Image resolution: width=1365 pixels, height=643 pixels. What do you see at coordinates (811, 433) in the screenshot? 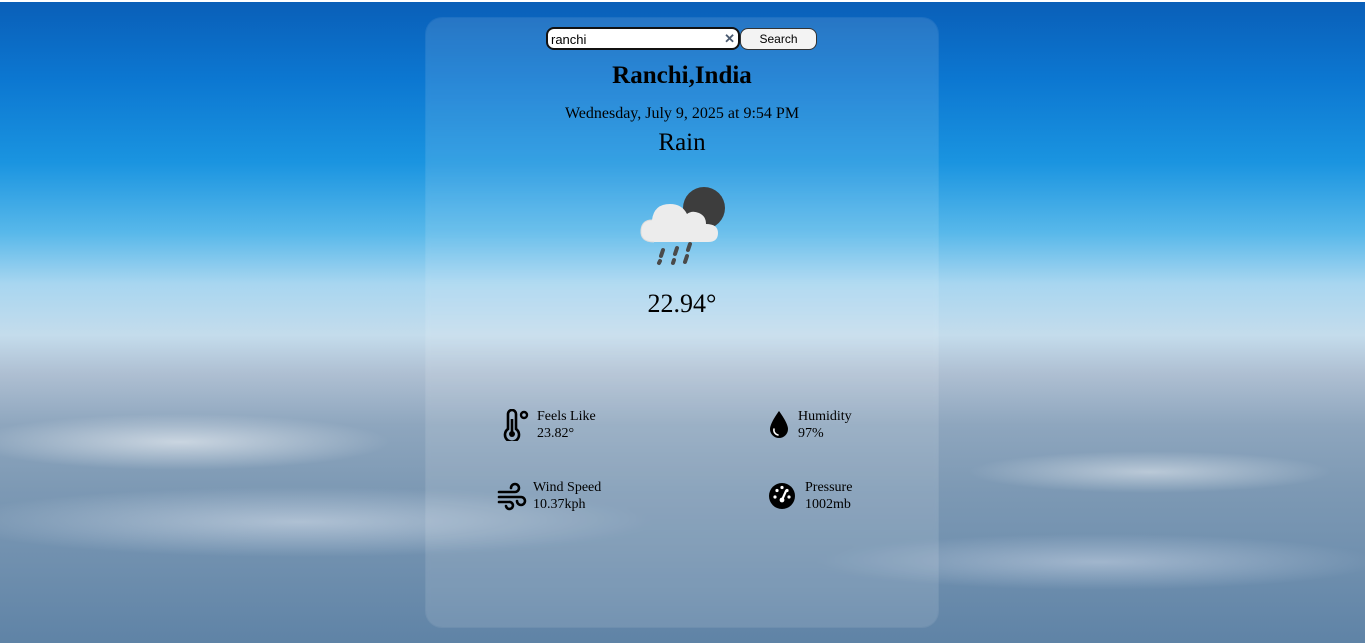
I see `humidity-value: 97%` at bounding box center [811, 433].